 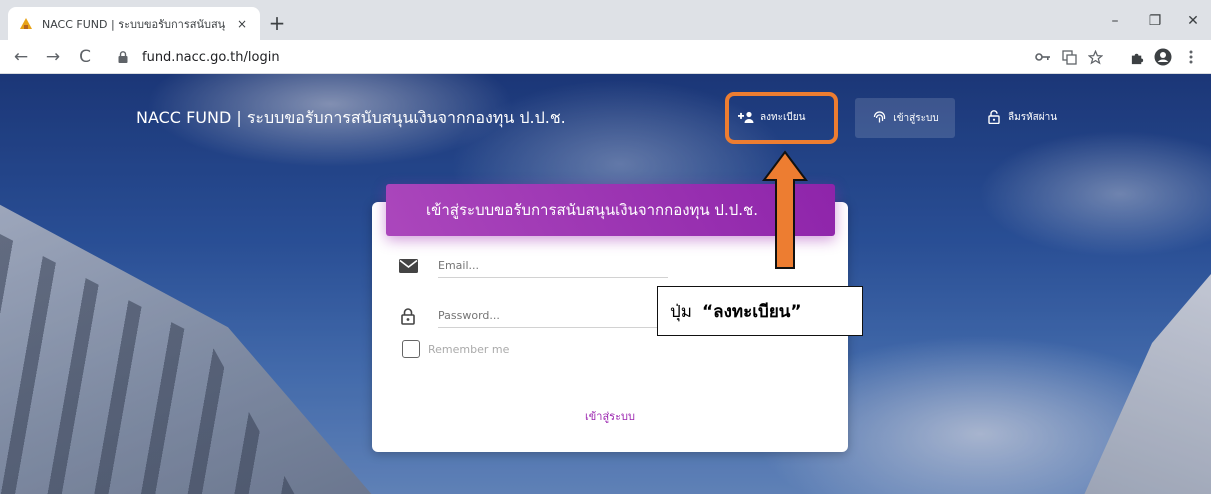 I want to click on url-text: fund.nacc.go.th/login, so click(x=211, y=57).